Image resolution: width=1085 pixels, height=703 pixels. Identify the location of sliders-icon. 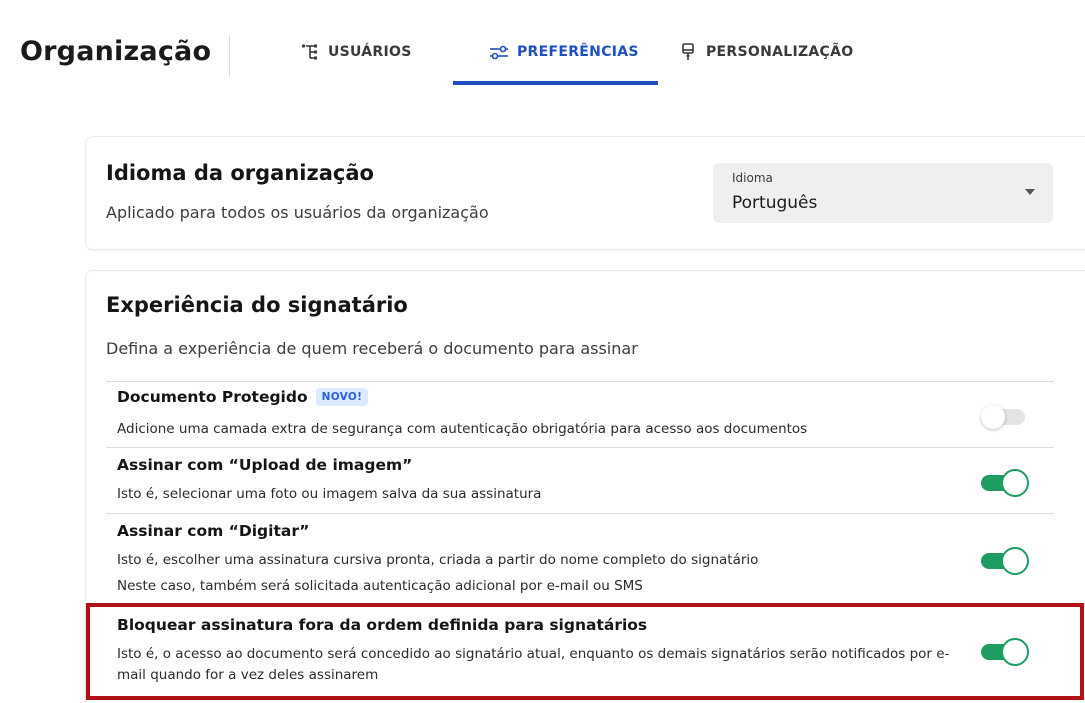
(499, 52).